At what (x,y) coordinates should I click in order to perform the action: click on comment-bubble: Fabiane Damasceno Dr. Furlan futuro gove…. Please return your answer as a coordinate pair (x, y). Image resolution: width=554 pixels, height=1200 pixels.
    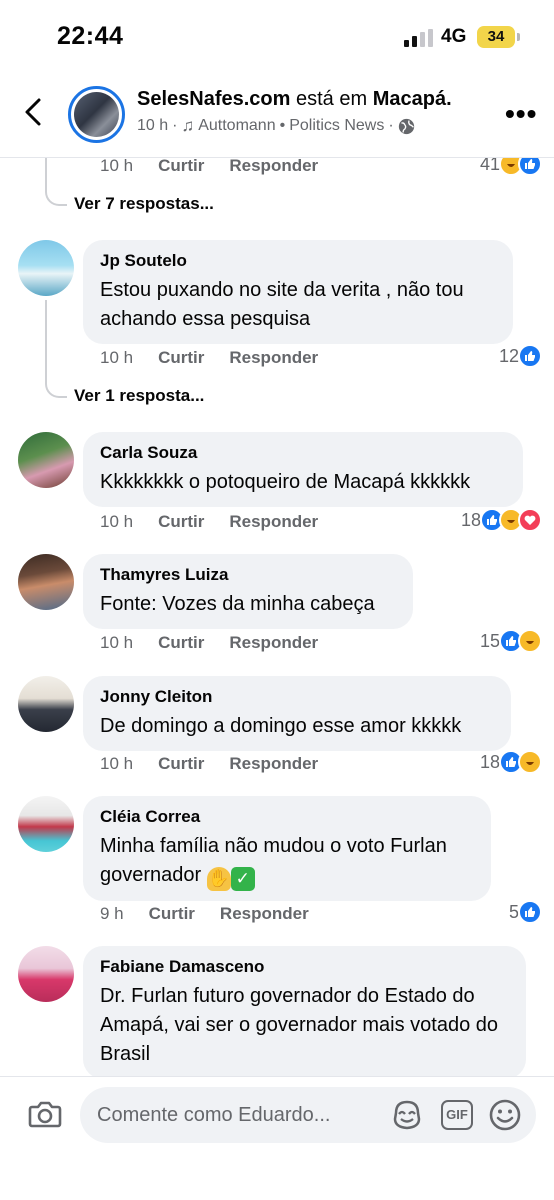
    Looking at the image, I should click on (304, 1011).